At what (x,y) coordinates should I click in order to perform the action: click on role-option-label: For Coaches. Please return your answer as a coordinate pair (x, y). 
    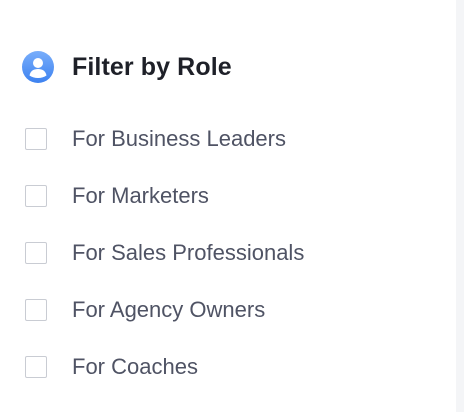
    Looking at the image, I should click on (135, 366).